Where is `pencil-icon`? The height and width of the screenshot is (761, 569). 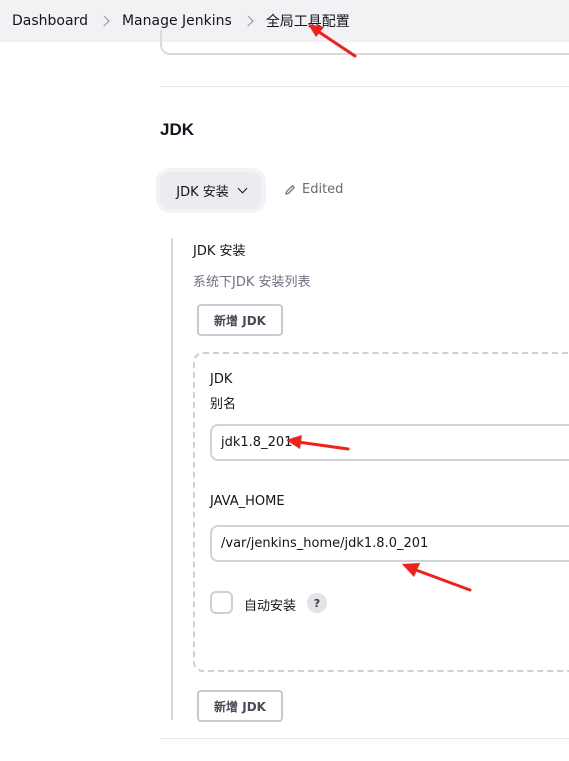 pencil-icon is located at coordinates (290, 189).